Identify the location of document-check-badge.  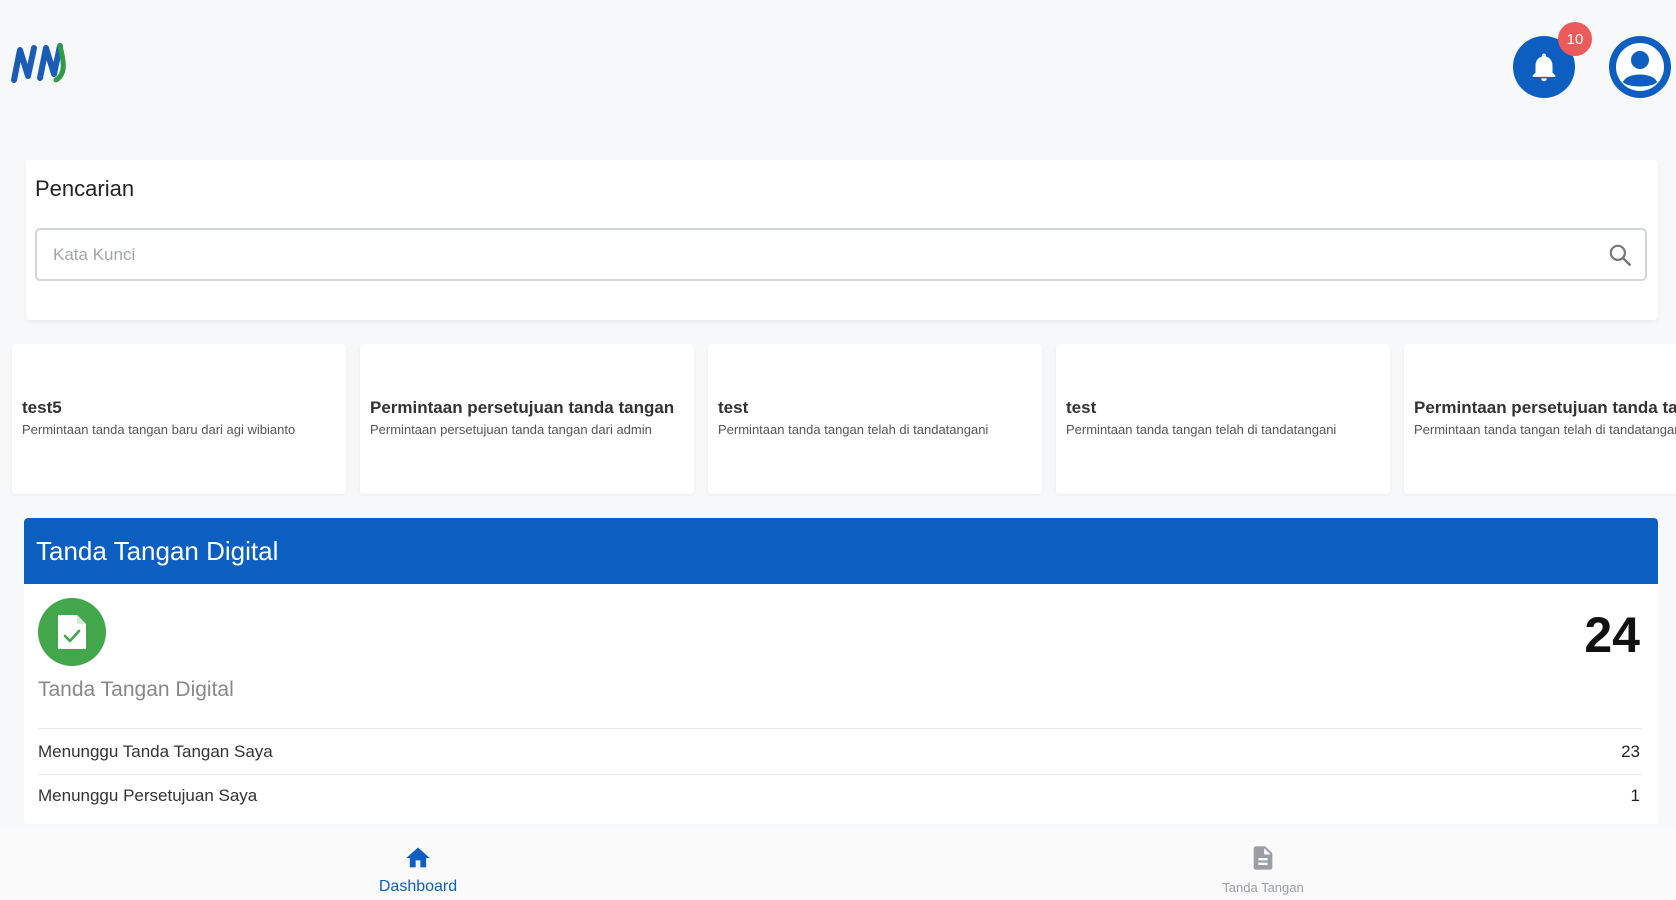
(72, 632).